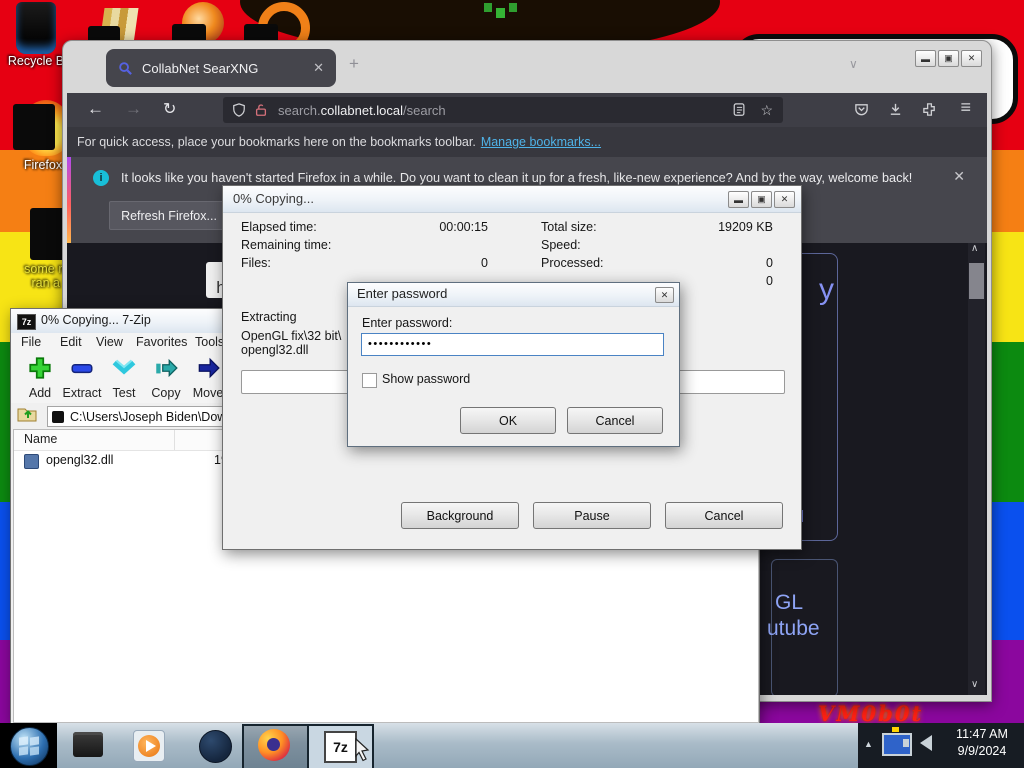  I want to click on move-arrow-icon, so click(209, 368).